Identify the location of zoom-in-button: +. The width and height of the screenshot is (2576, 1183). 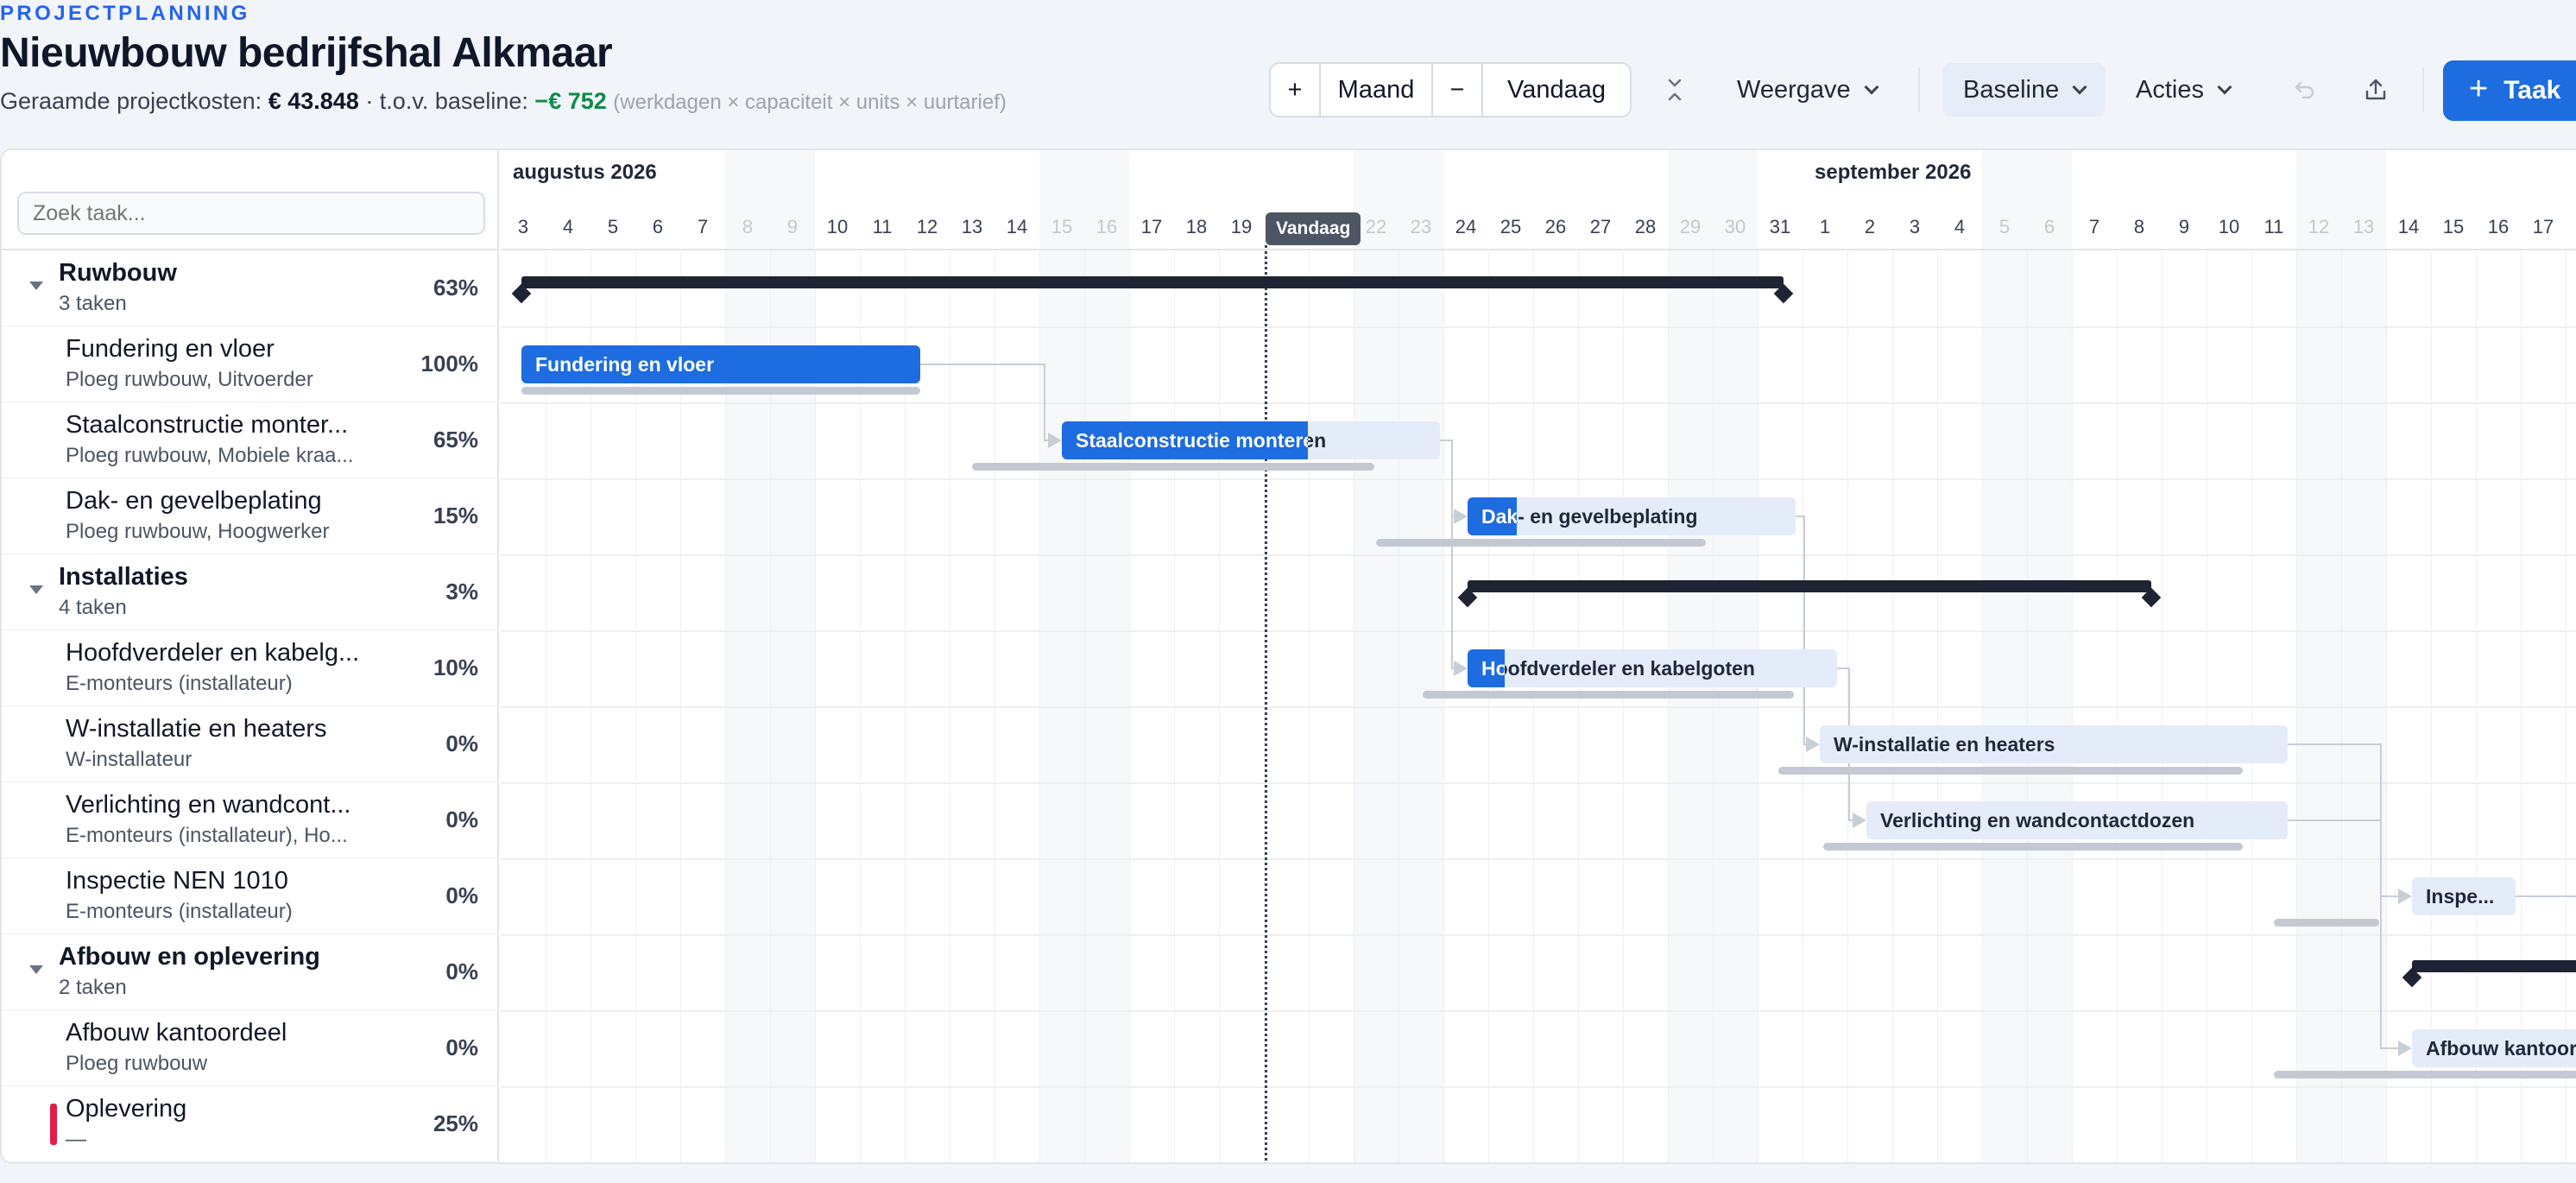
(1296, 90).